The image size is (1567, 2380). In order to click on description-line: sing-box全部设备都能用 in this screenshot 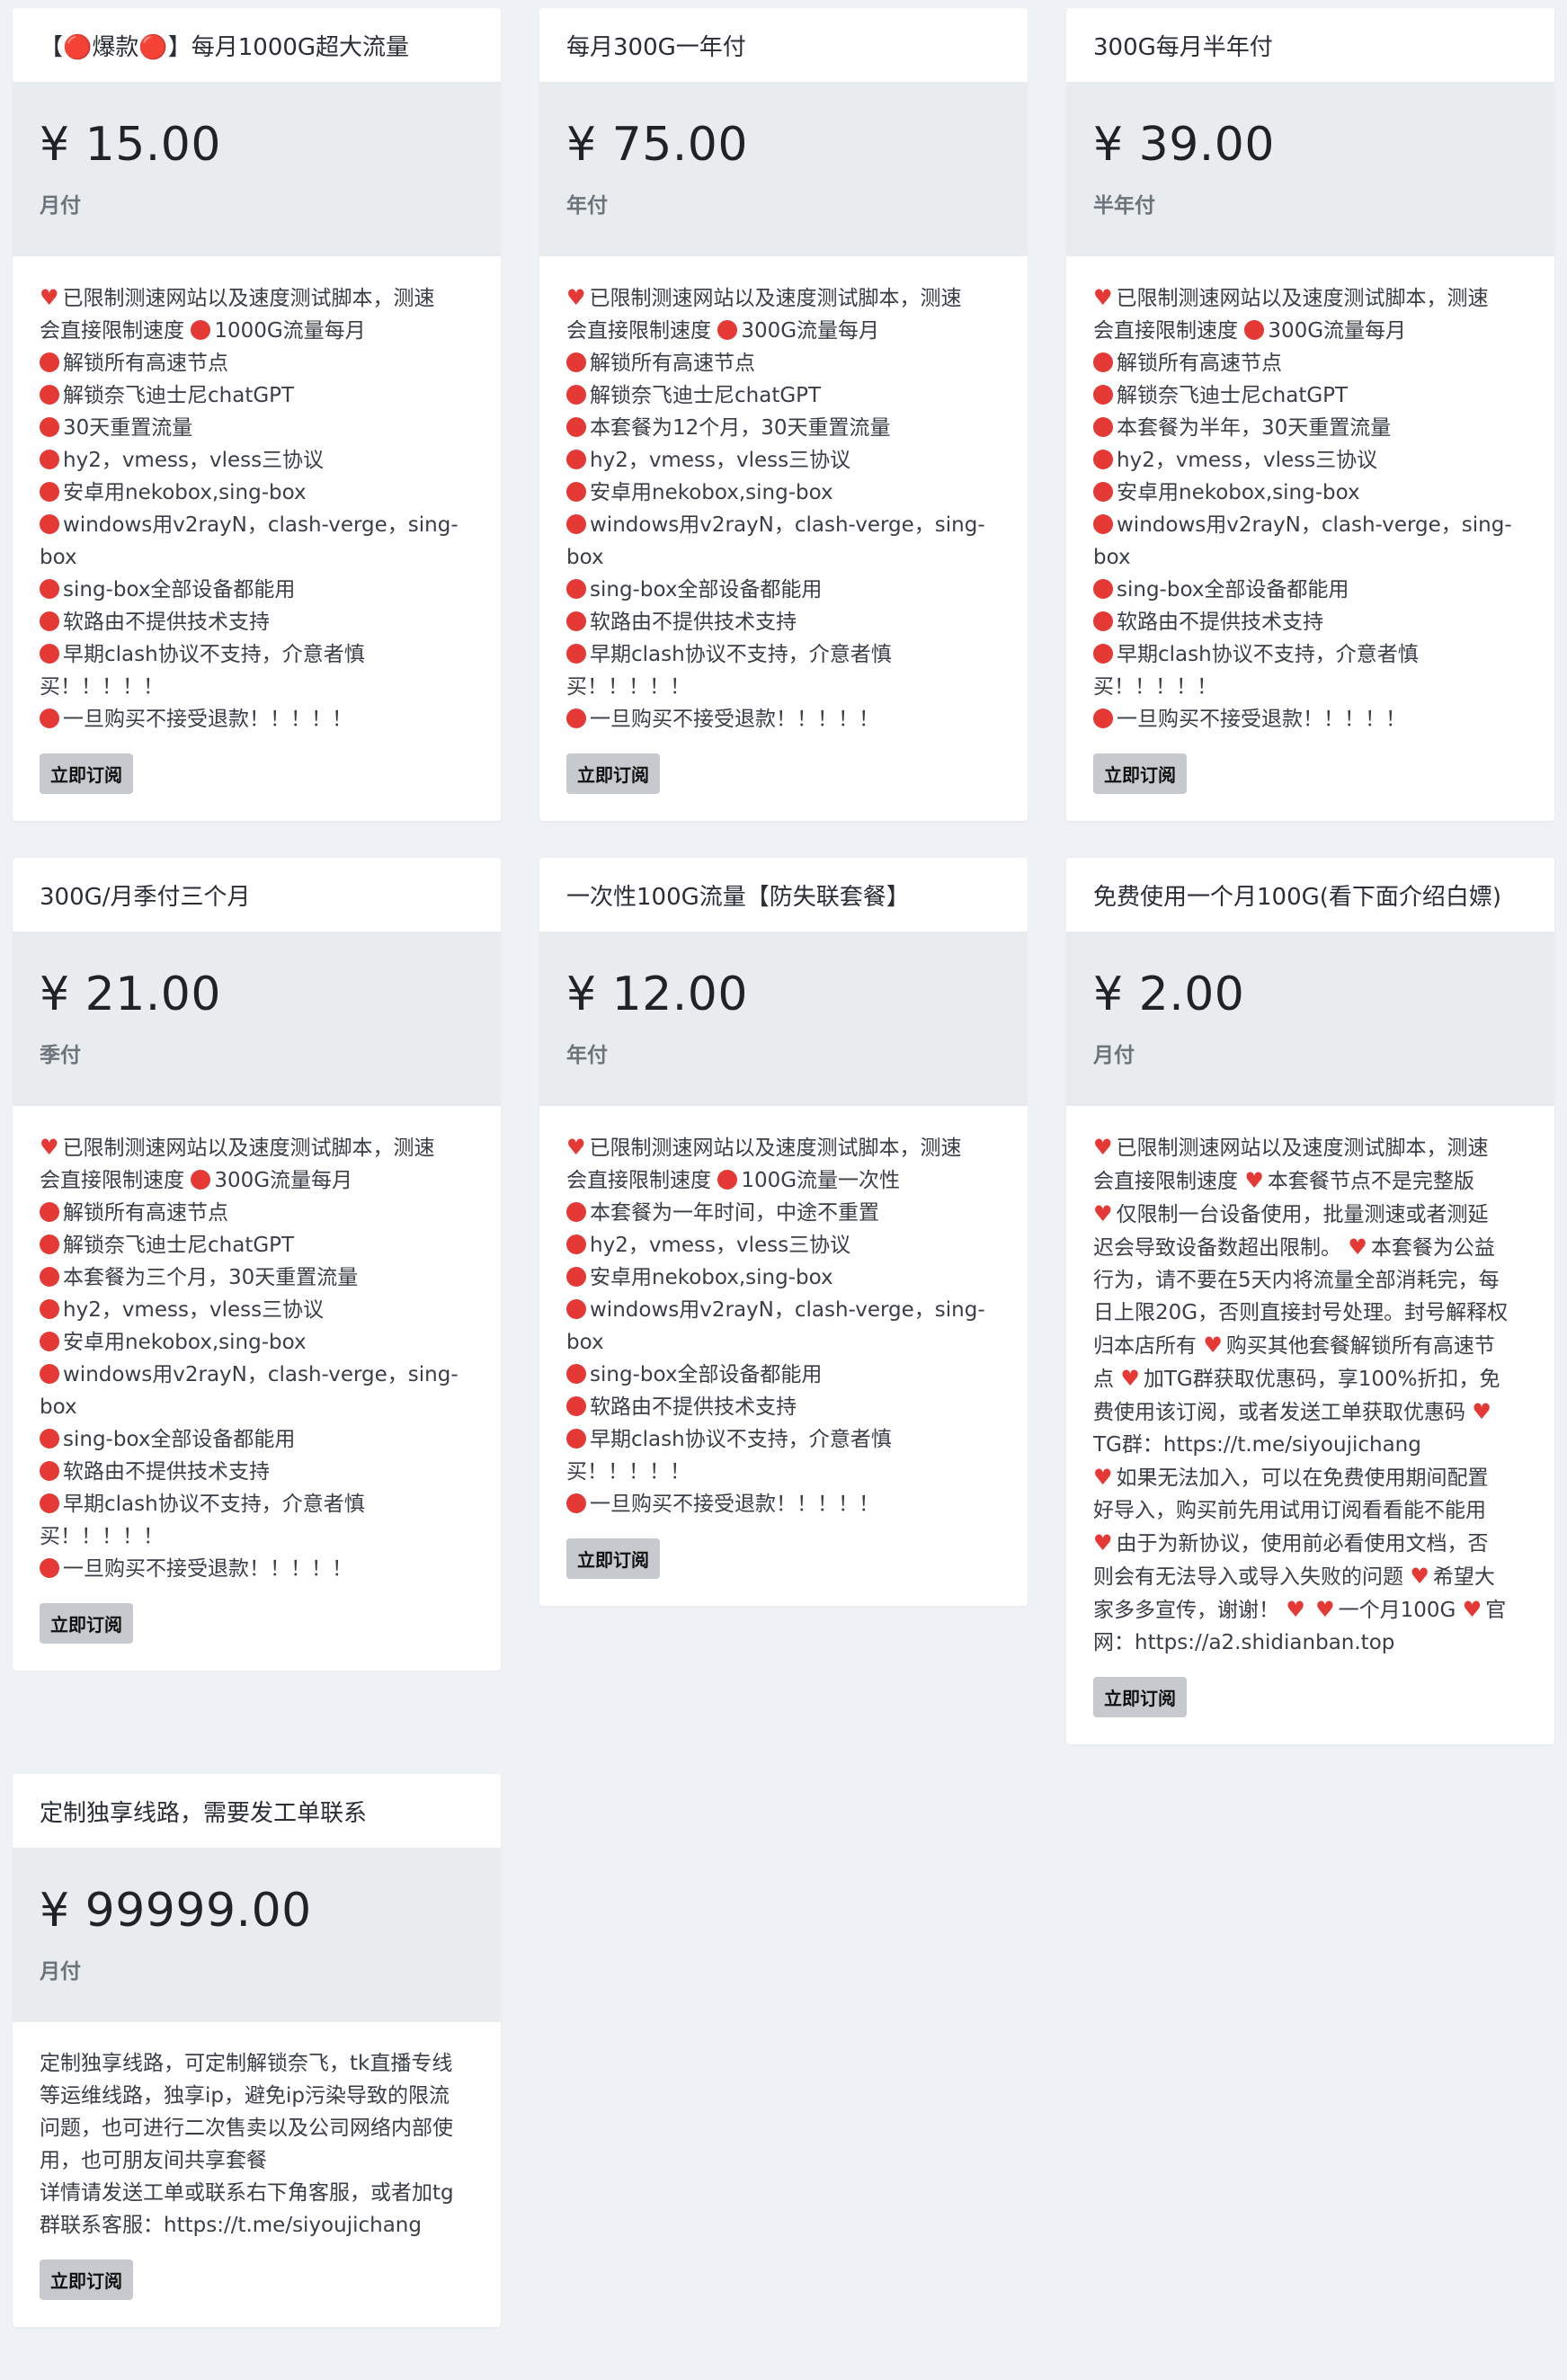, I will do `click(1310, 590)`.